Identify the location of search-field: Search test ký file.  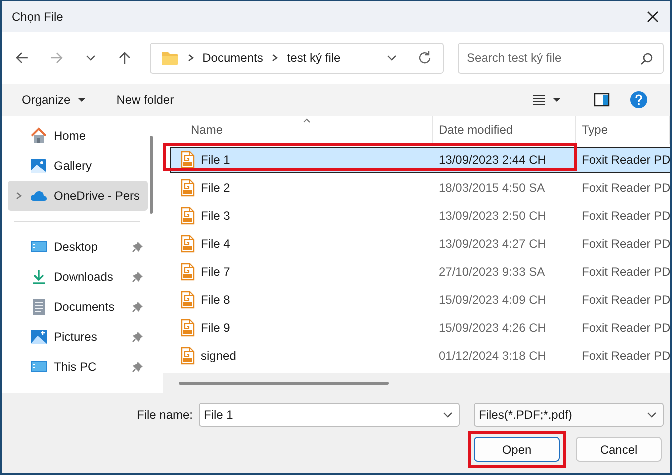
(561, 58).